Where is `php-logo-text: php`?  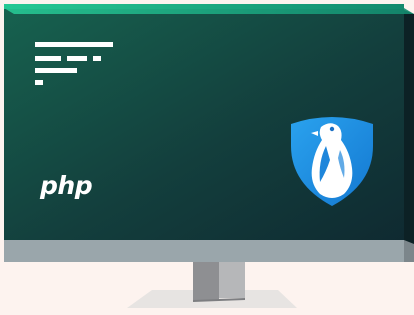 php-logo-text: php is located at coordinates (66, 185).